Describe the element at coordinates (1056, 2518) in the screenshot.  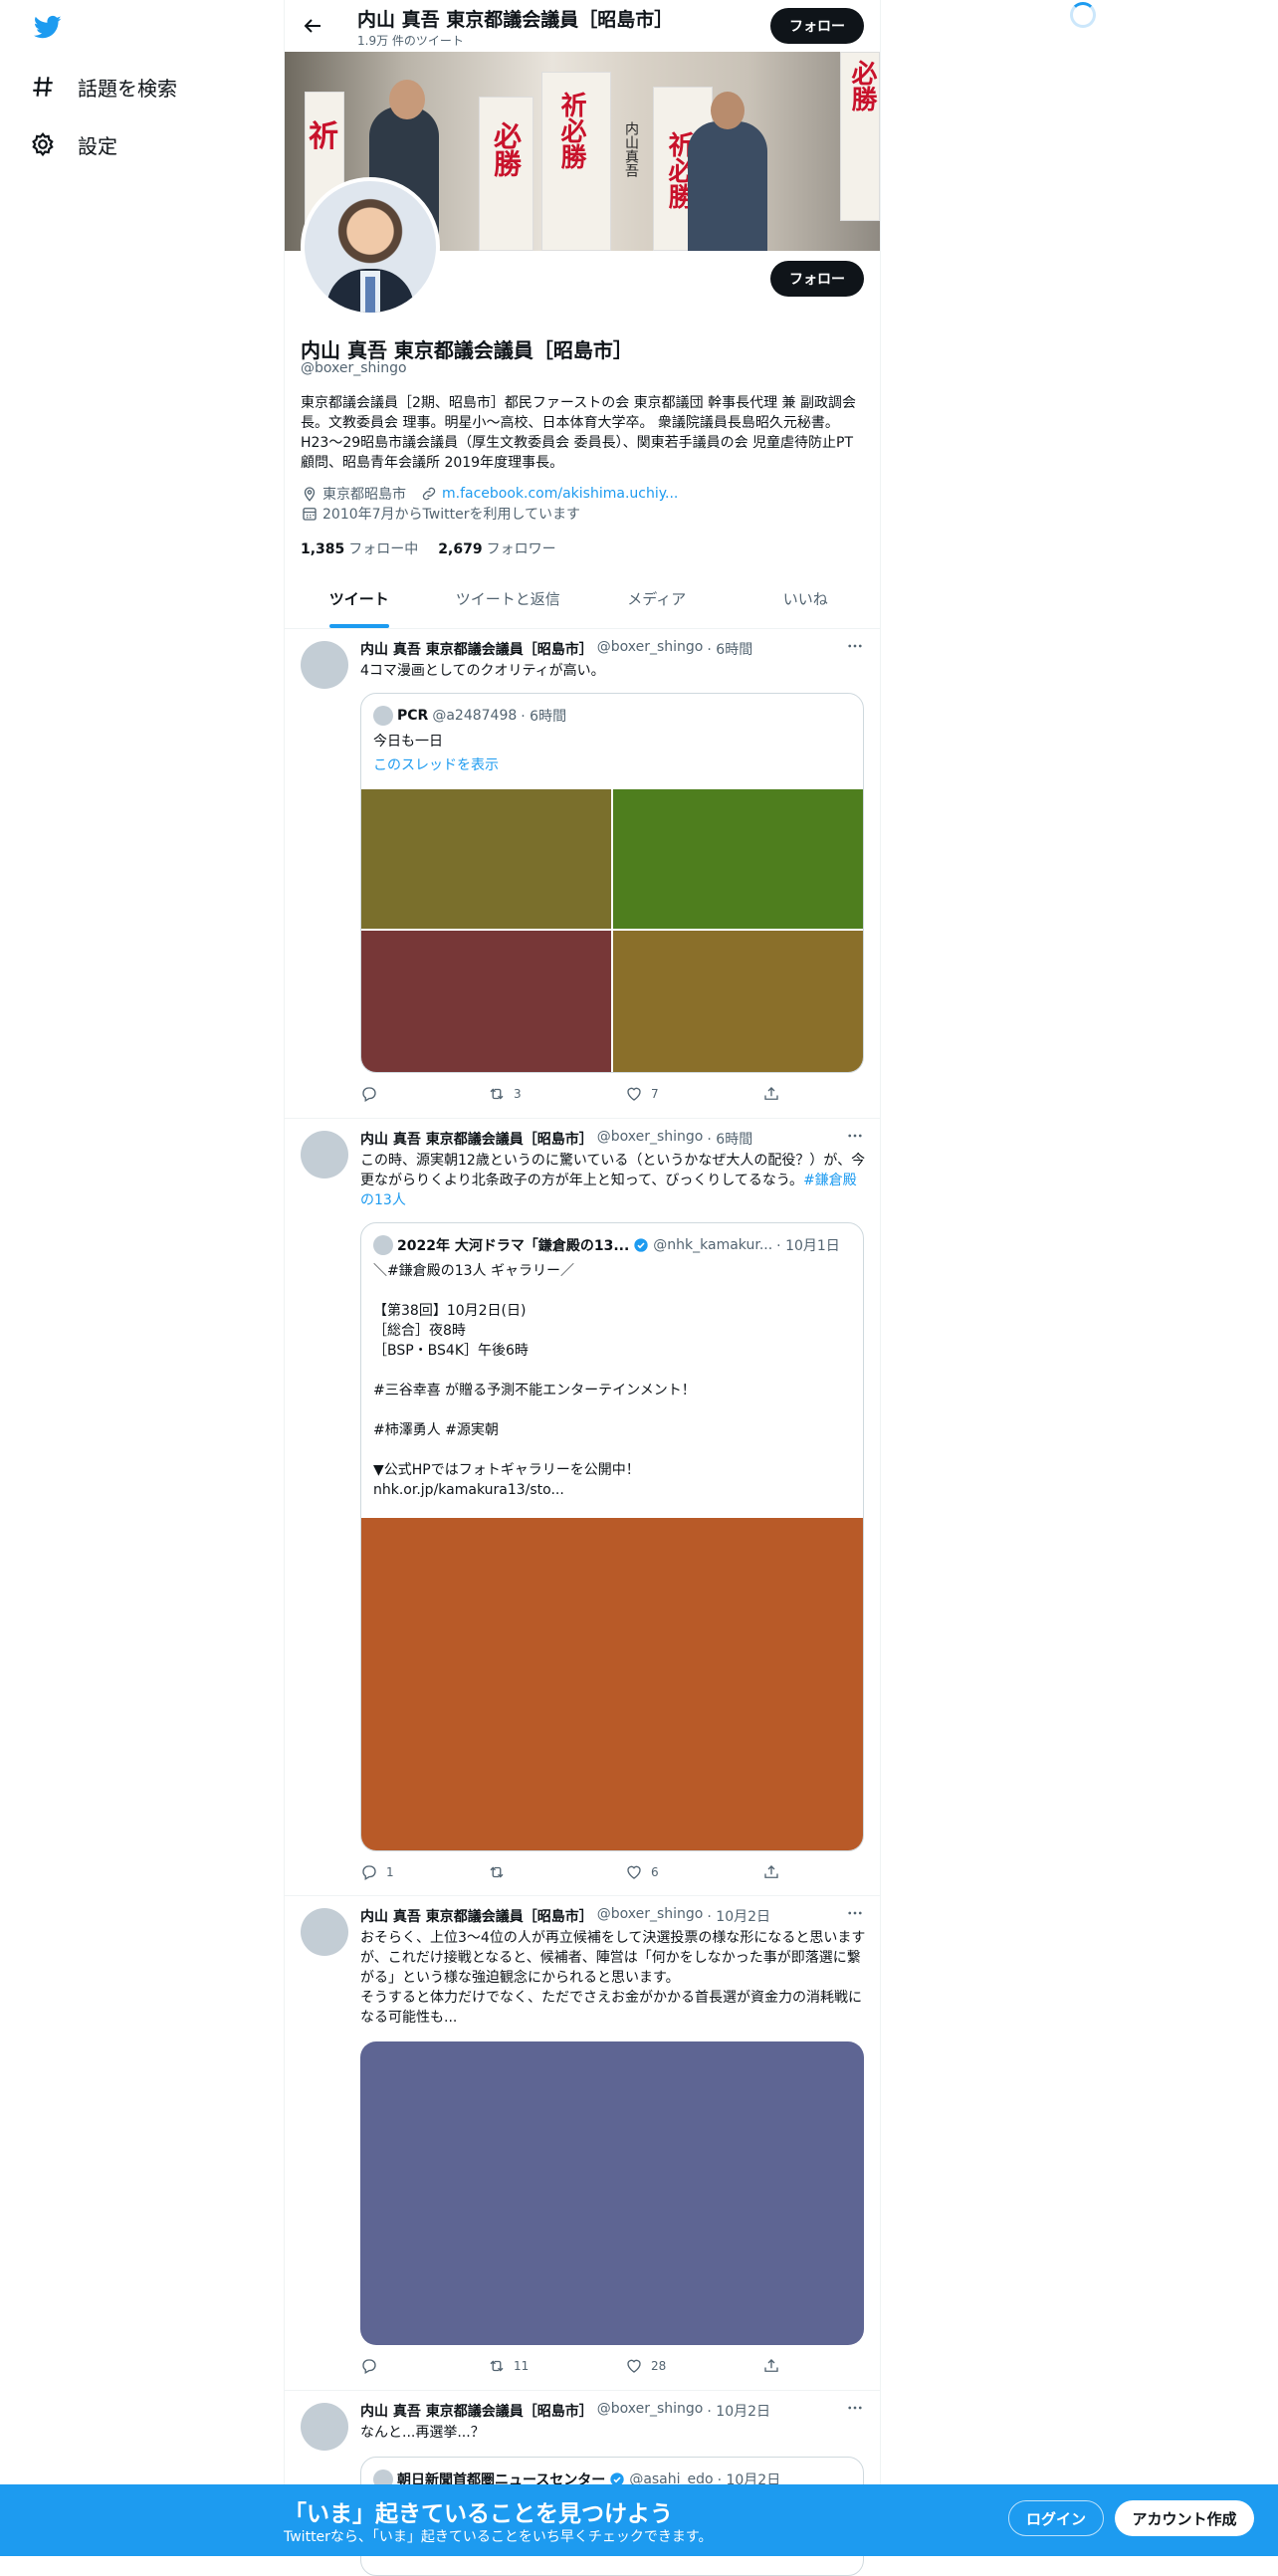
I see `login-button: ログイン` at that location.